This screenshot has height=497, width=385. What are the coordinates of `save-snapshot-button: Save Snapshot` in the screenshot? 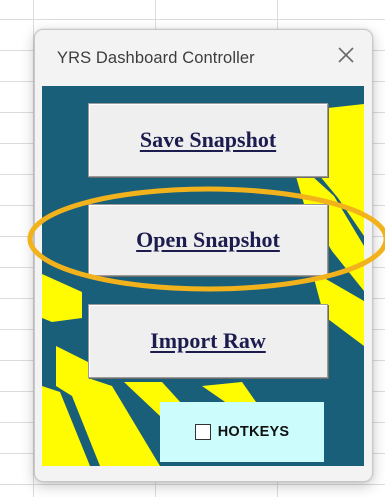 It's located at (208, 140).